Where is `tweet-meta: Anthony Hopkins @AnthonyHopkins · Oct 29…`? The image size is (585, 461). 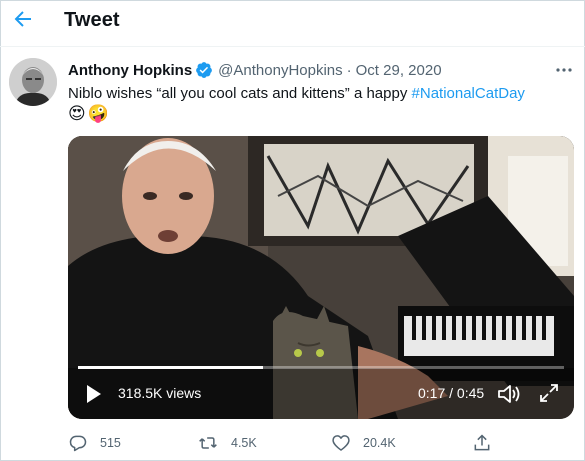 tweet-meta: Anthony Hopkins @AnthonyHopkins · Oct 29… is located at coordinates (255, 70).